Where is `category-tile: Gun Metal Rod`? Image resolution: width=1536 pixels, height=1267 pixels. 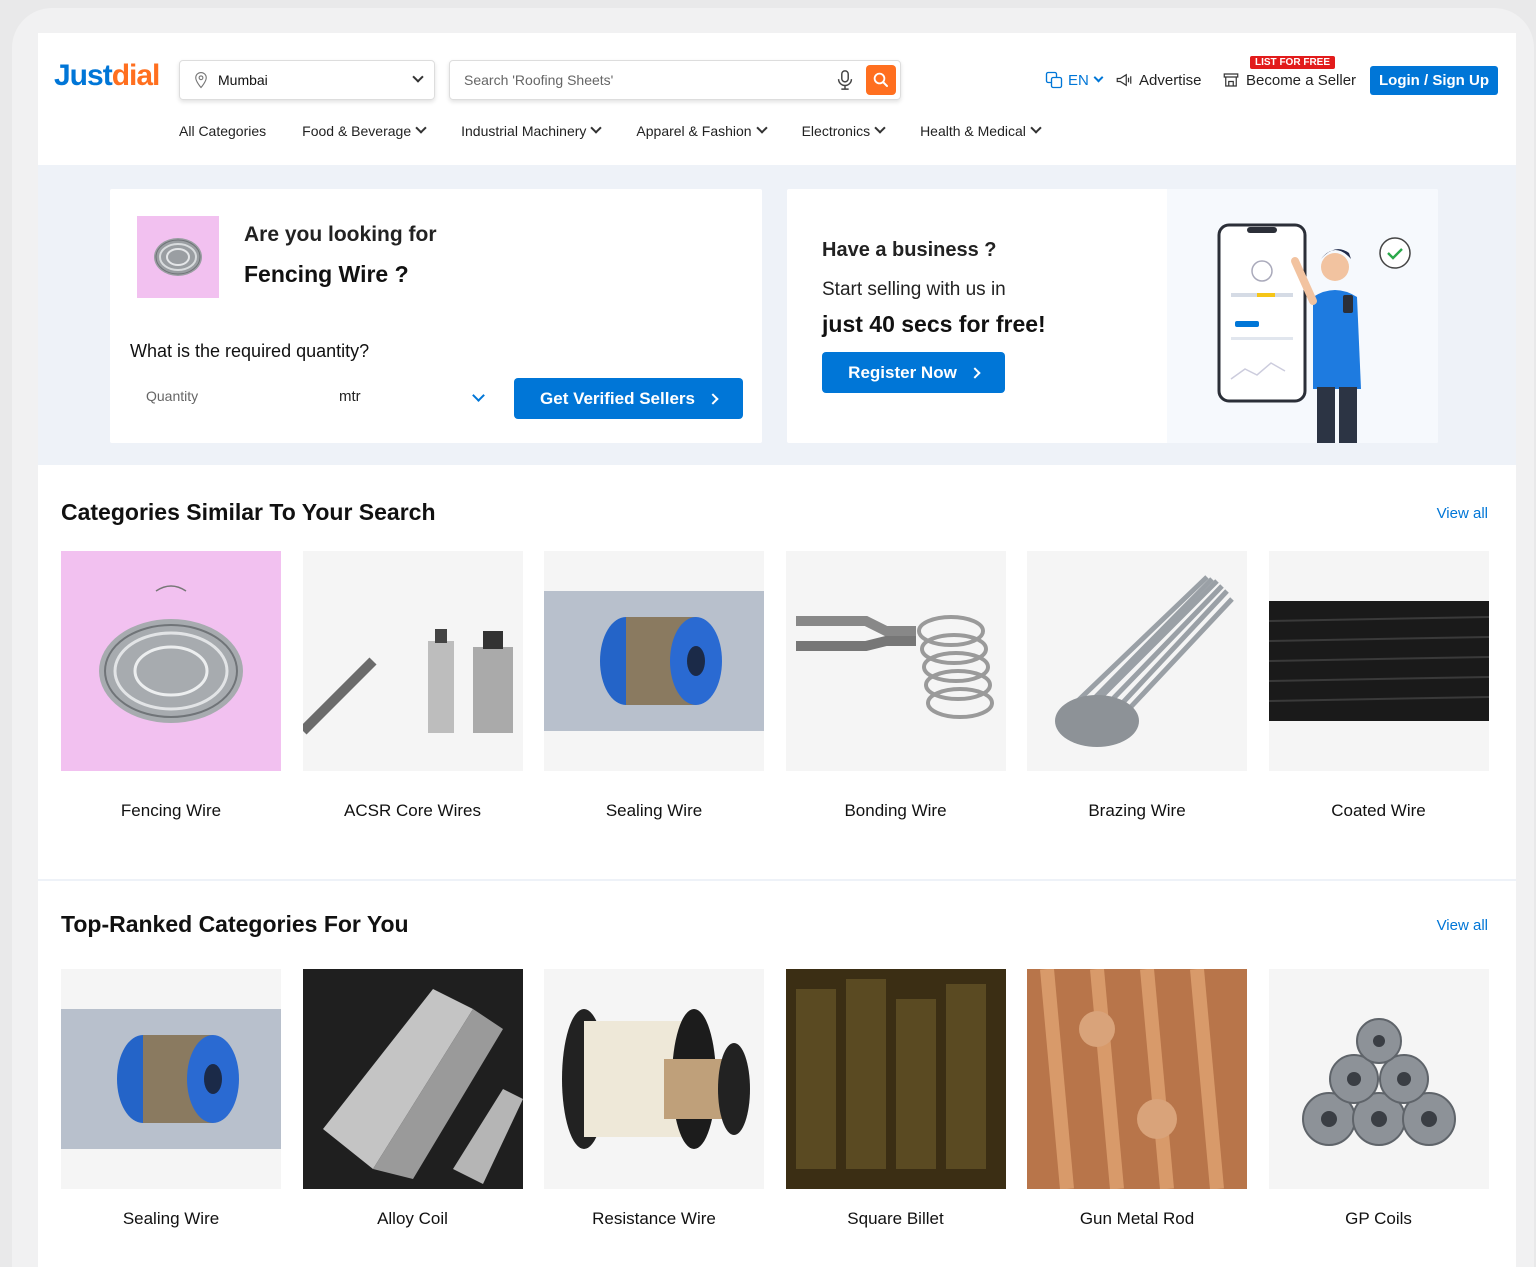
category-tile: Gun Metal Rod is located at coordinates (1137, 1099).